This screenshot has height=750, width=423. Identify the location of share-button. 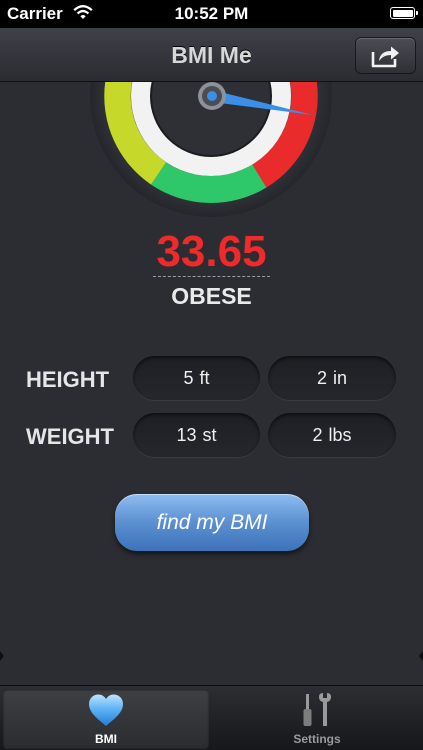
(385, 55).